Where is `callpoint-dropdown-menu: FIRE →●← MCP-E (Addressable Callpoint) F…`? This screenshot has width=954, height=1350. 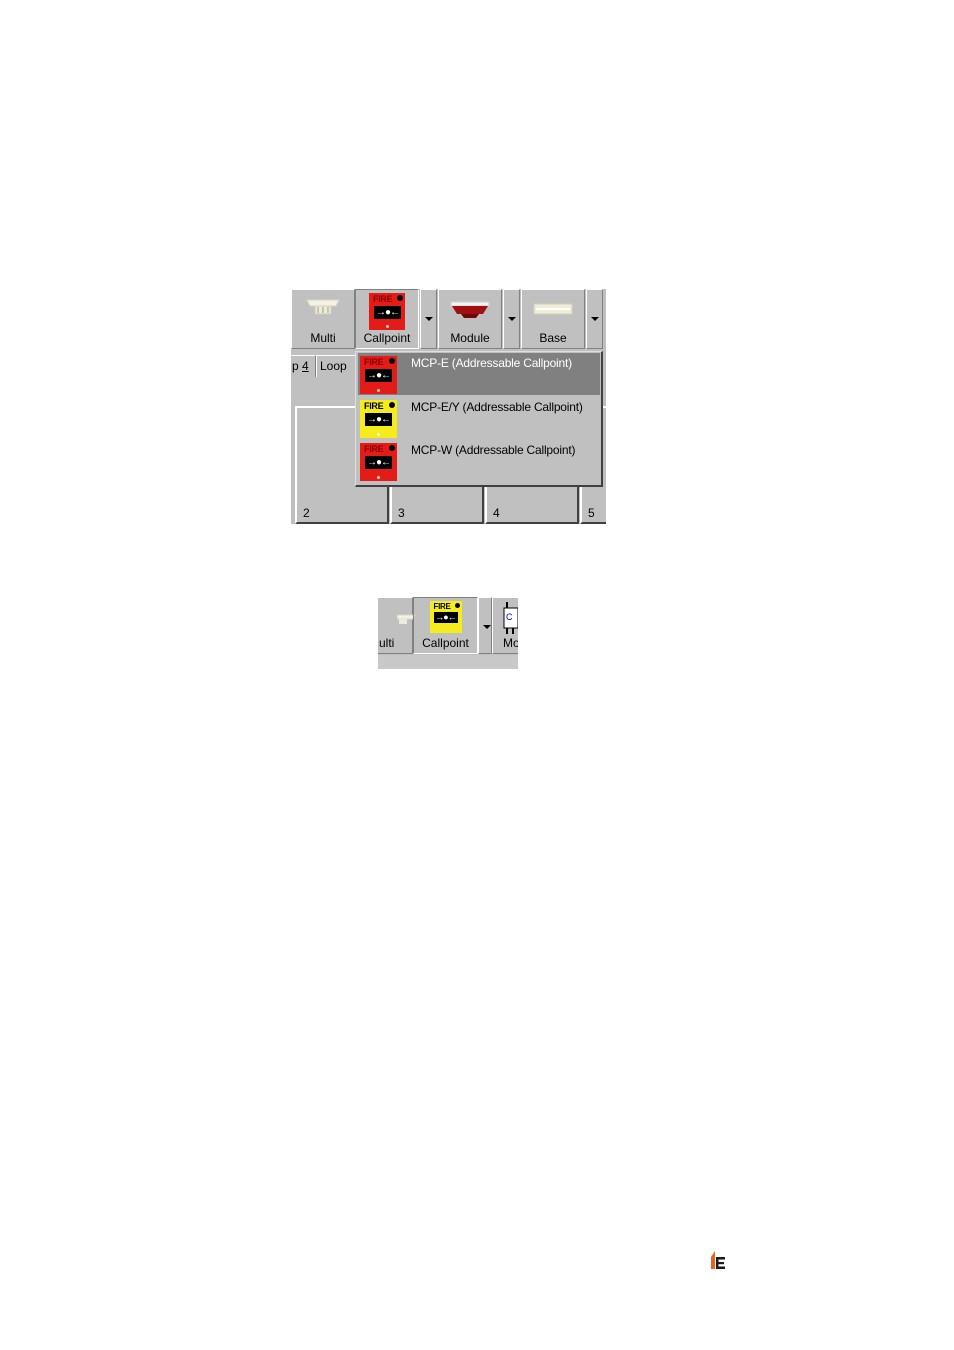 callpoint-dropdown-menu: FIRE →●← MCP-E (Addressable Callpoint) F… is located at coordinates (479, 419).